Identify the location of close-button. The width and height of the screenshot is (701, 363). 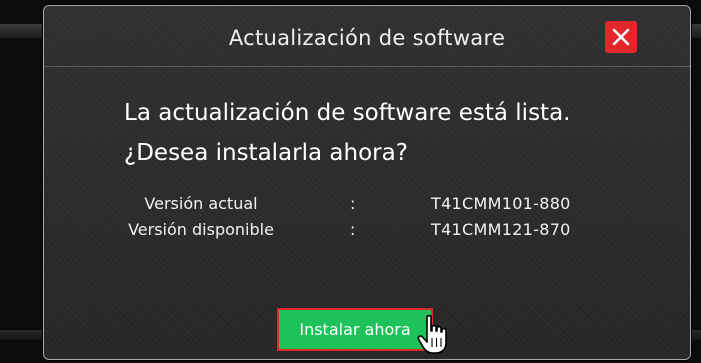
(621, 37).